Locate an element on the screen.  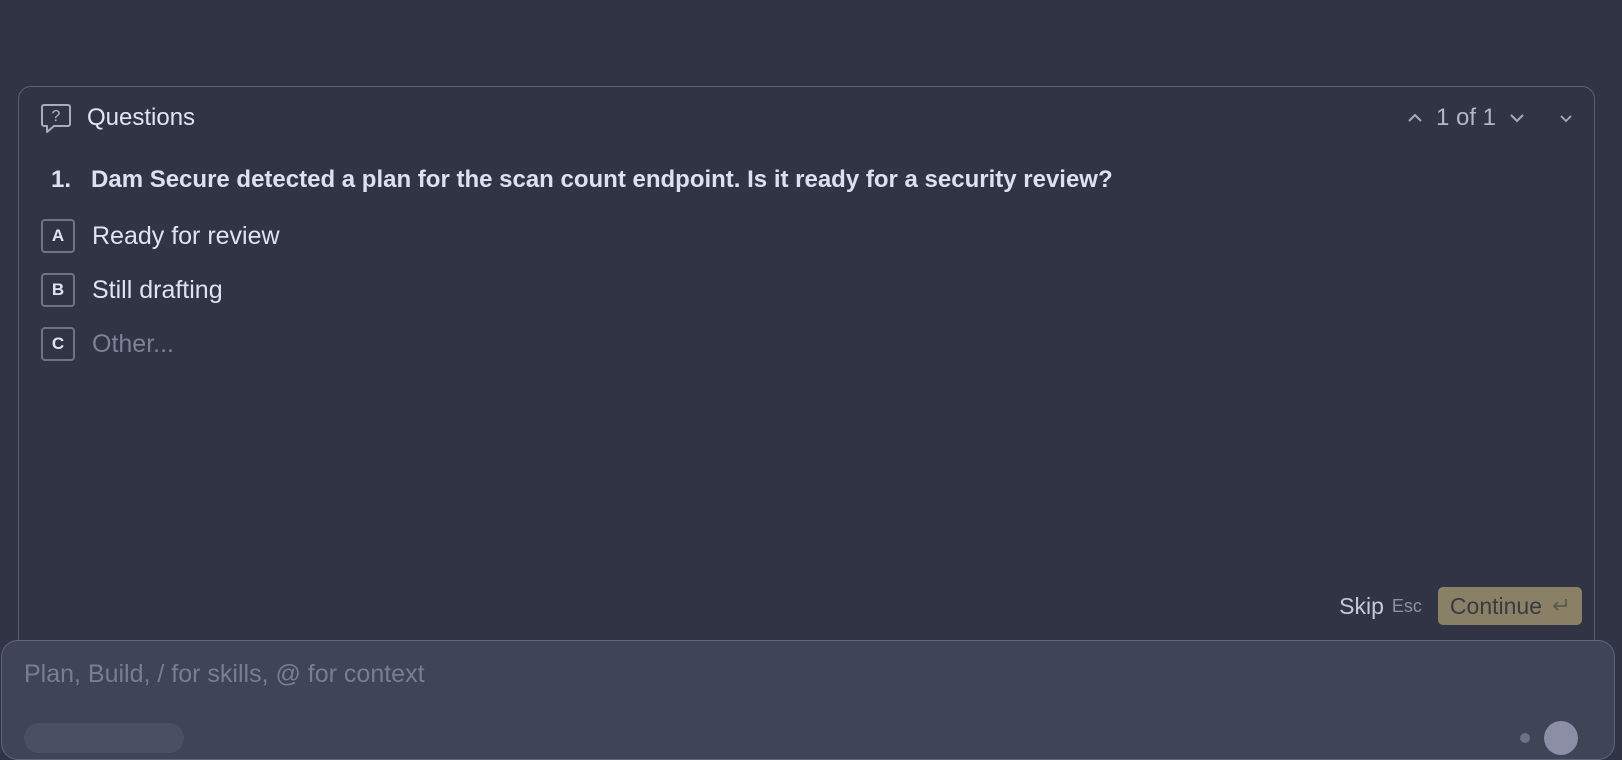
option-key: C is located at coordinates (58, 344).